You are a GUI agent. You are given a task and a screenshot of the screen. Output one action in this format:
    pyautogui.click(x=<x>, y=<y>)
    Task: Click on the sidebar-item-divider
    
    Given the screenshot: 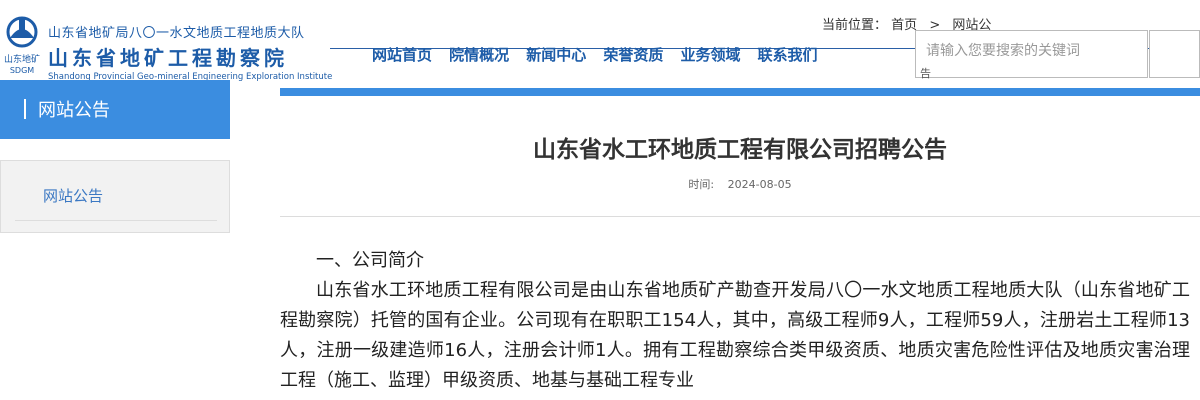 What is the action you would take?
    pyautogui.click(x=116, y=220)
    